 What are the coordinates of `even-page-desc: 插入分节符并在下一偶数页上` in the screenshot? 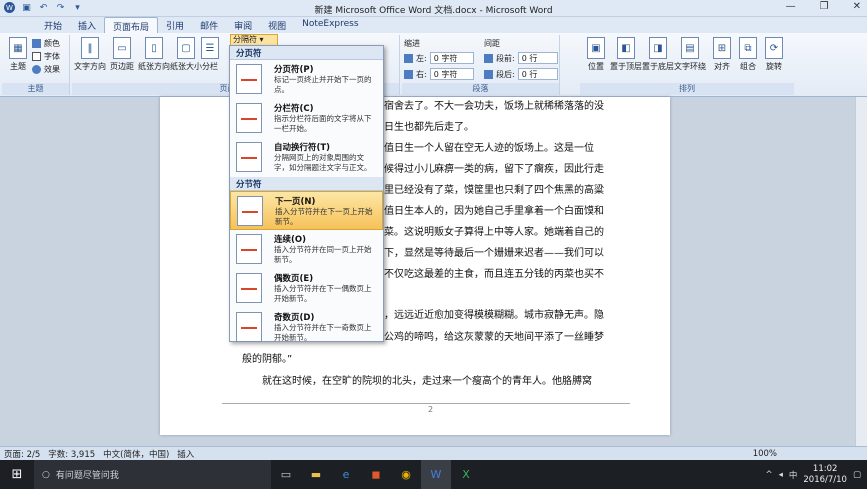 It's located at (323, 288).